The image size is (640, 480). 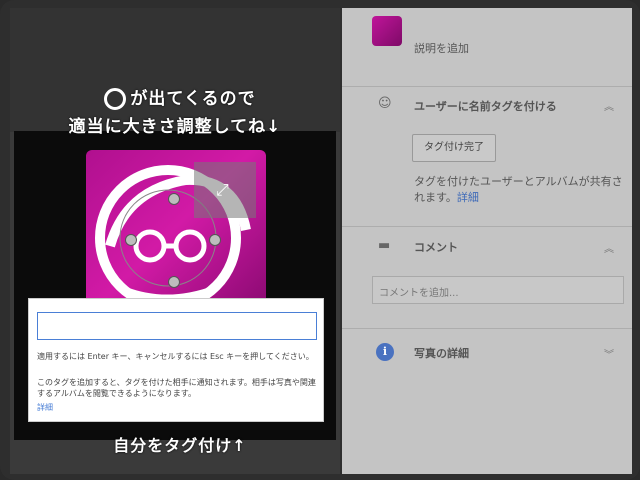 What do you see at coordinates (177, 326) in the screenshot?
I see `tag-name-input` at bounding box center [177, 326].